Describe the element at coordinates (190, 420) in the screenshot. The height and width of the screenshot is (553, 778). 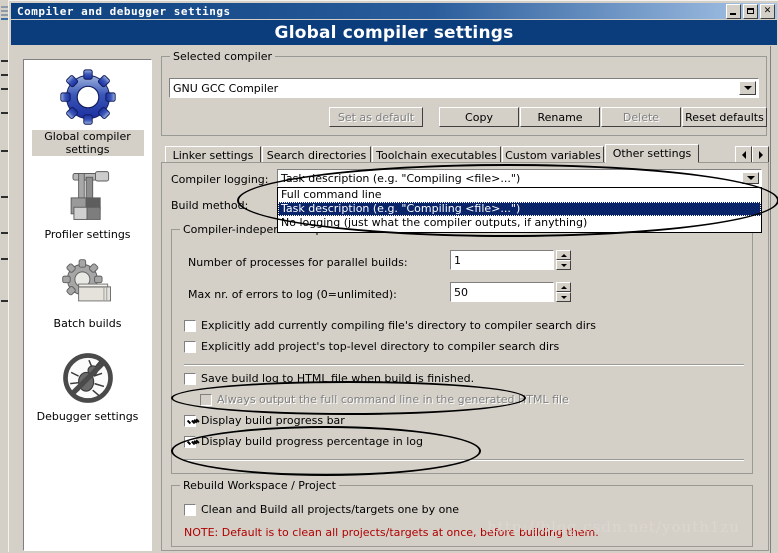
I see `checkbox-display-progress-bar` at that location.